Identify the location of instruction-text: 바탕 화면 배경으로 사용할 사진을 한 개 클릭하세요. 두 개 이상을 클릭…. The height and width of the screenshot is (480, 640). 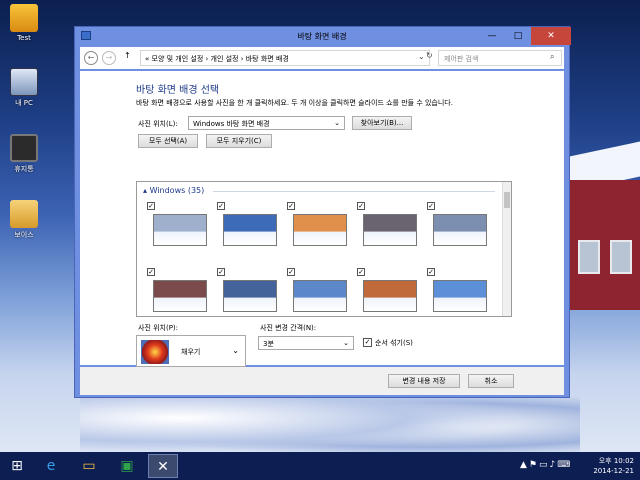
(294, 103).